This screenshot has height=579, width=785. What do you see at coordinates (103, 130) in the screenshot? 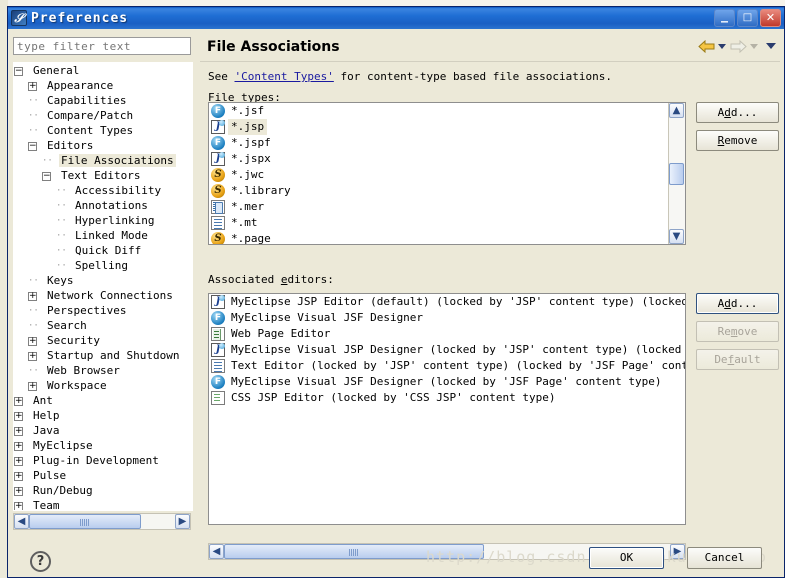
I see `tree-item-content-types: ·· Content Types` at bounding box center [103, 130].